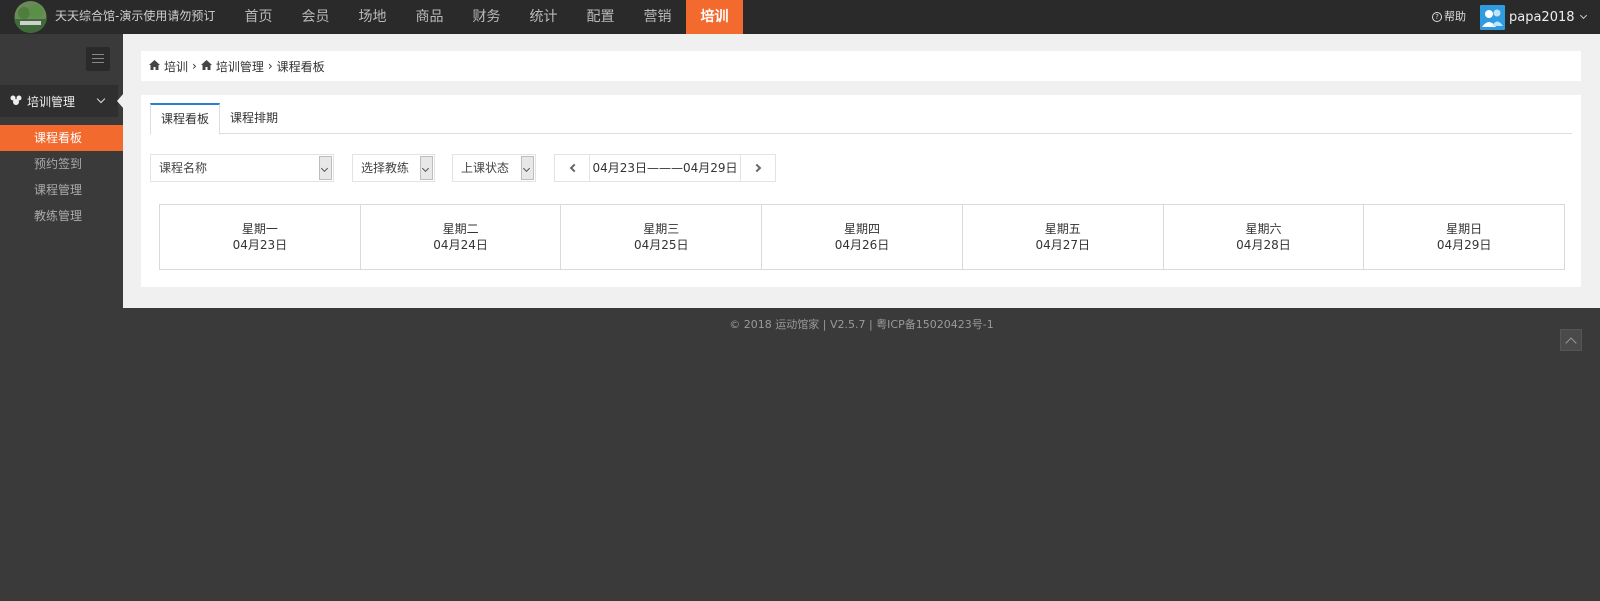 Image resolution: width=1600 pixels, height=601 pixels. Describe the element at coordinates (1063, 237) in the screenshot. I see `day-column: 星期五 04月27日` at that location.